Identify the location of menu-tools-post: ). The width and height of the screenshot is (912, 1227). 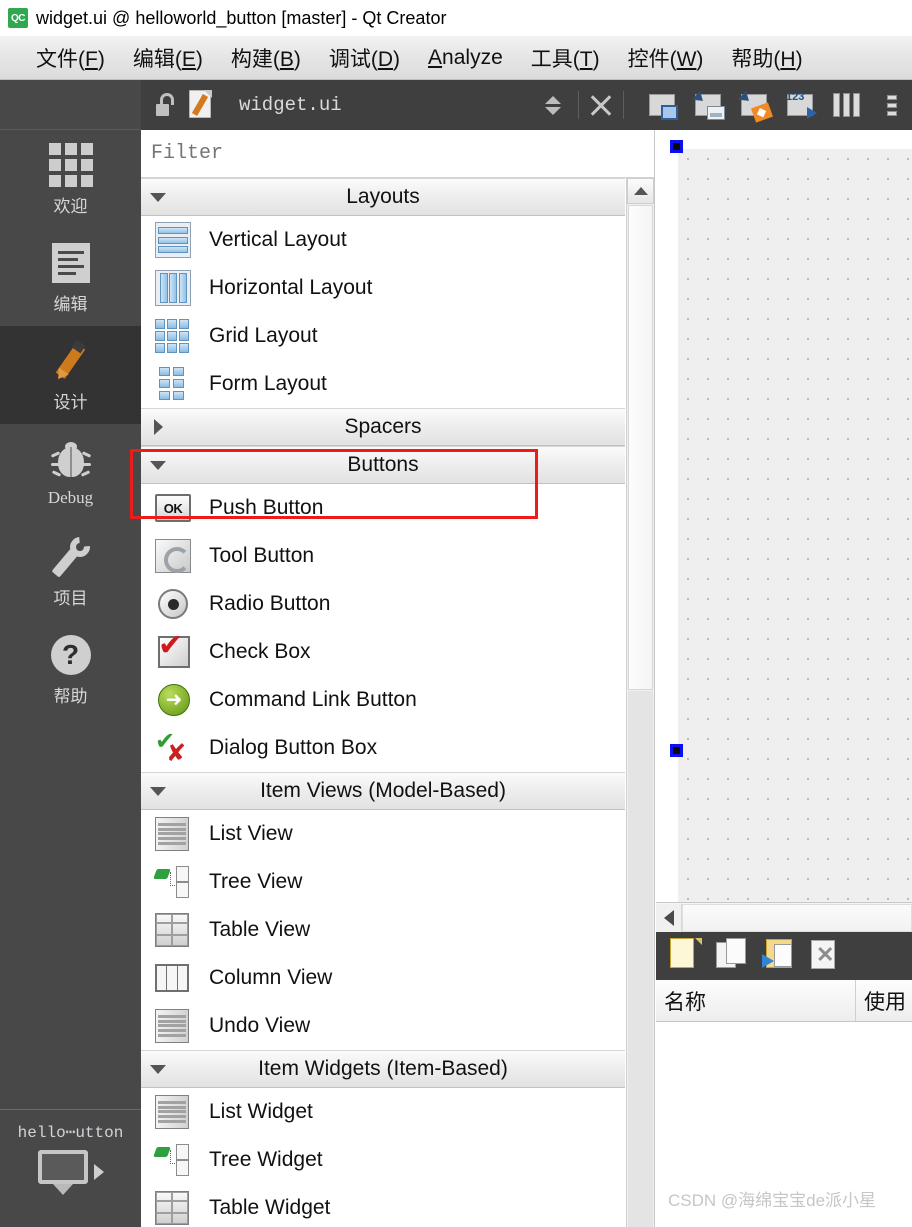
(596, 59).